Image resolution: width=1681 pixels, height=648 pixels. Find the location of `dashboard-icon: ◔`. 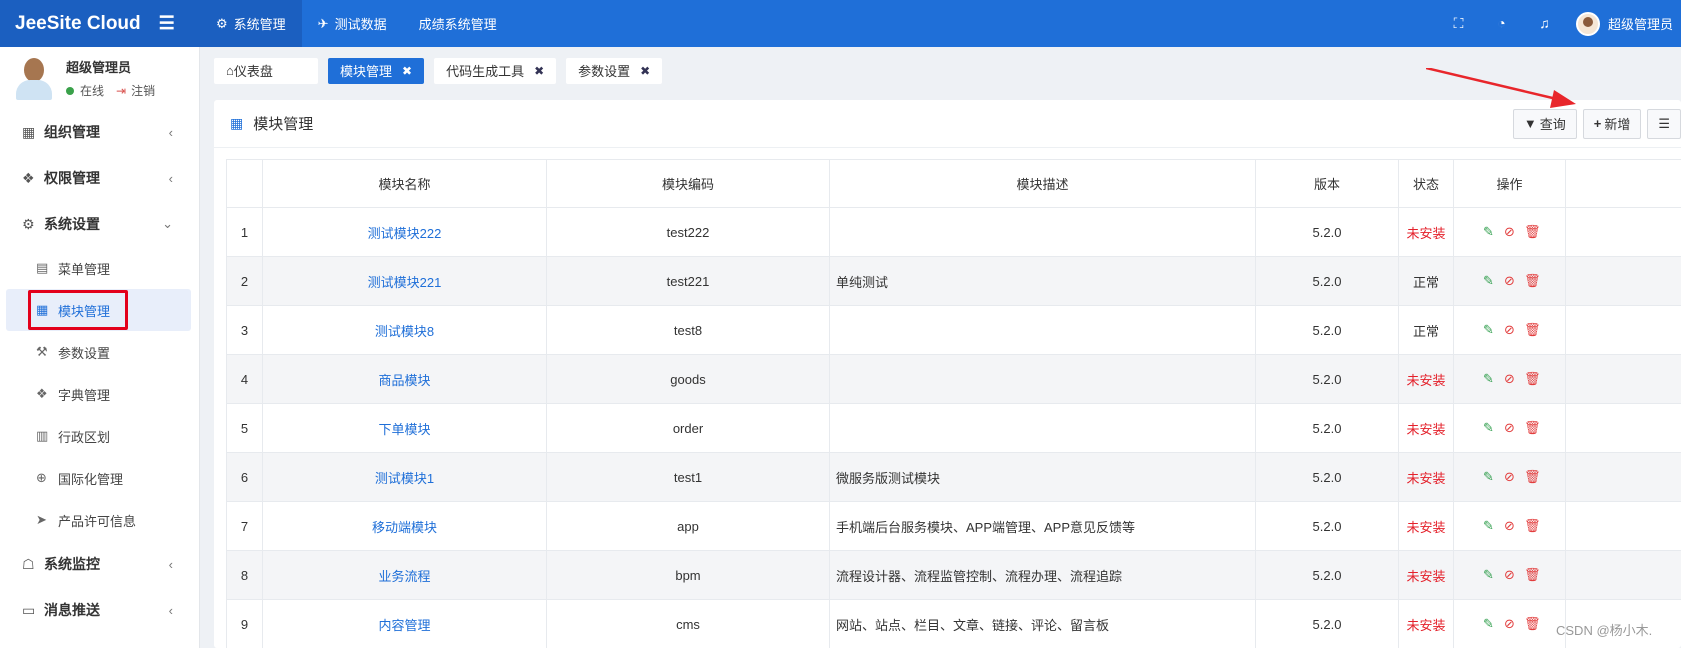

dashboard-icon: ◔ is located at coordinates (1501, 23).